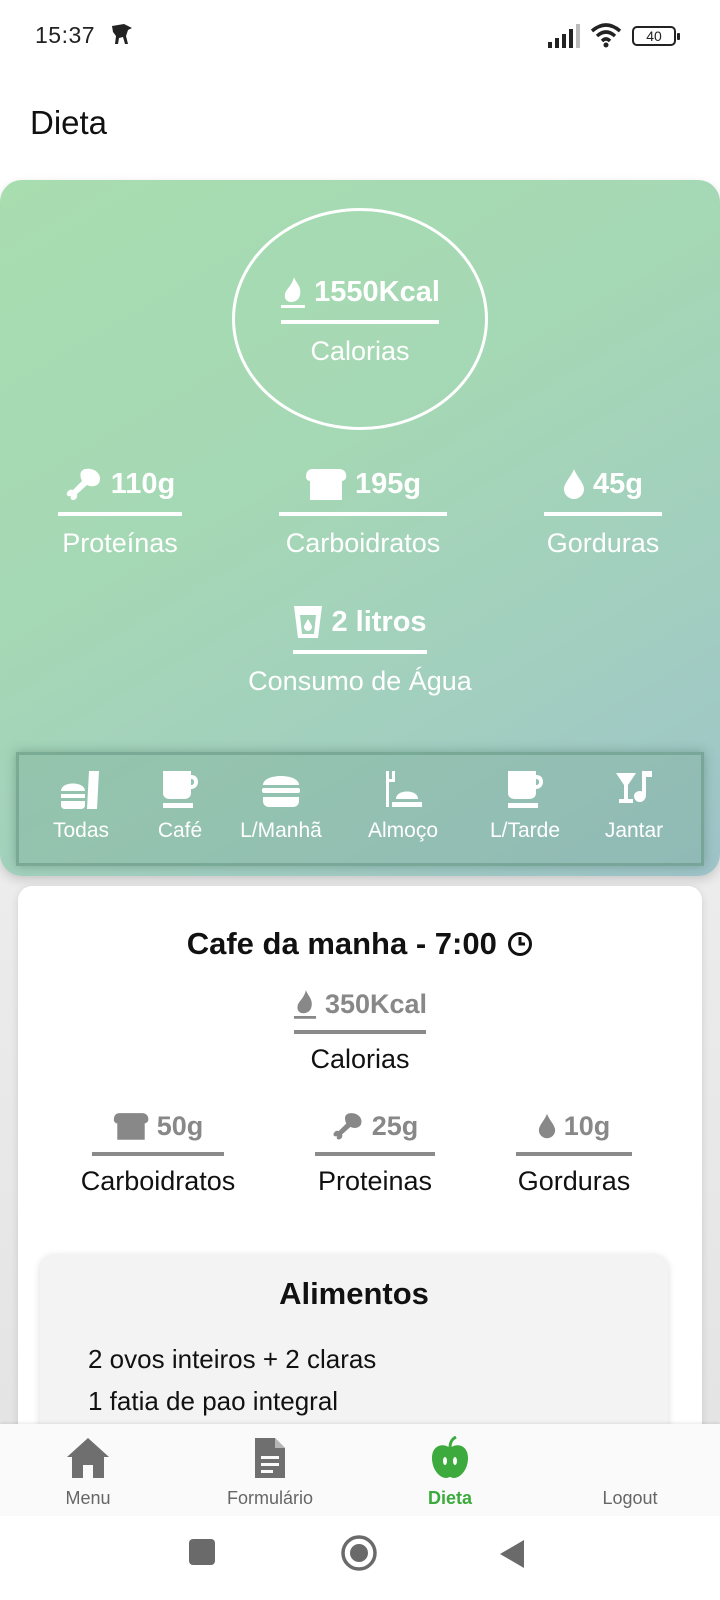 This screenshot has height=1600, width=720. What do you see at coordinates (281, 791) in the screenshot?
I see `burger-icon` at bounding box center [281, 791].